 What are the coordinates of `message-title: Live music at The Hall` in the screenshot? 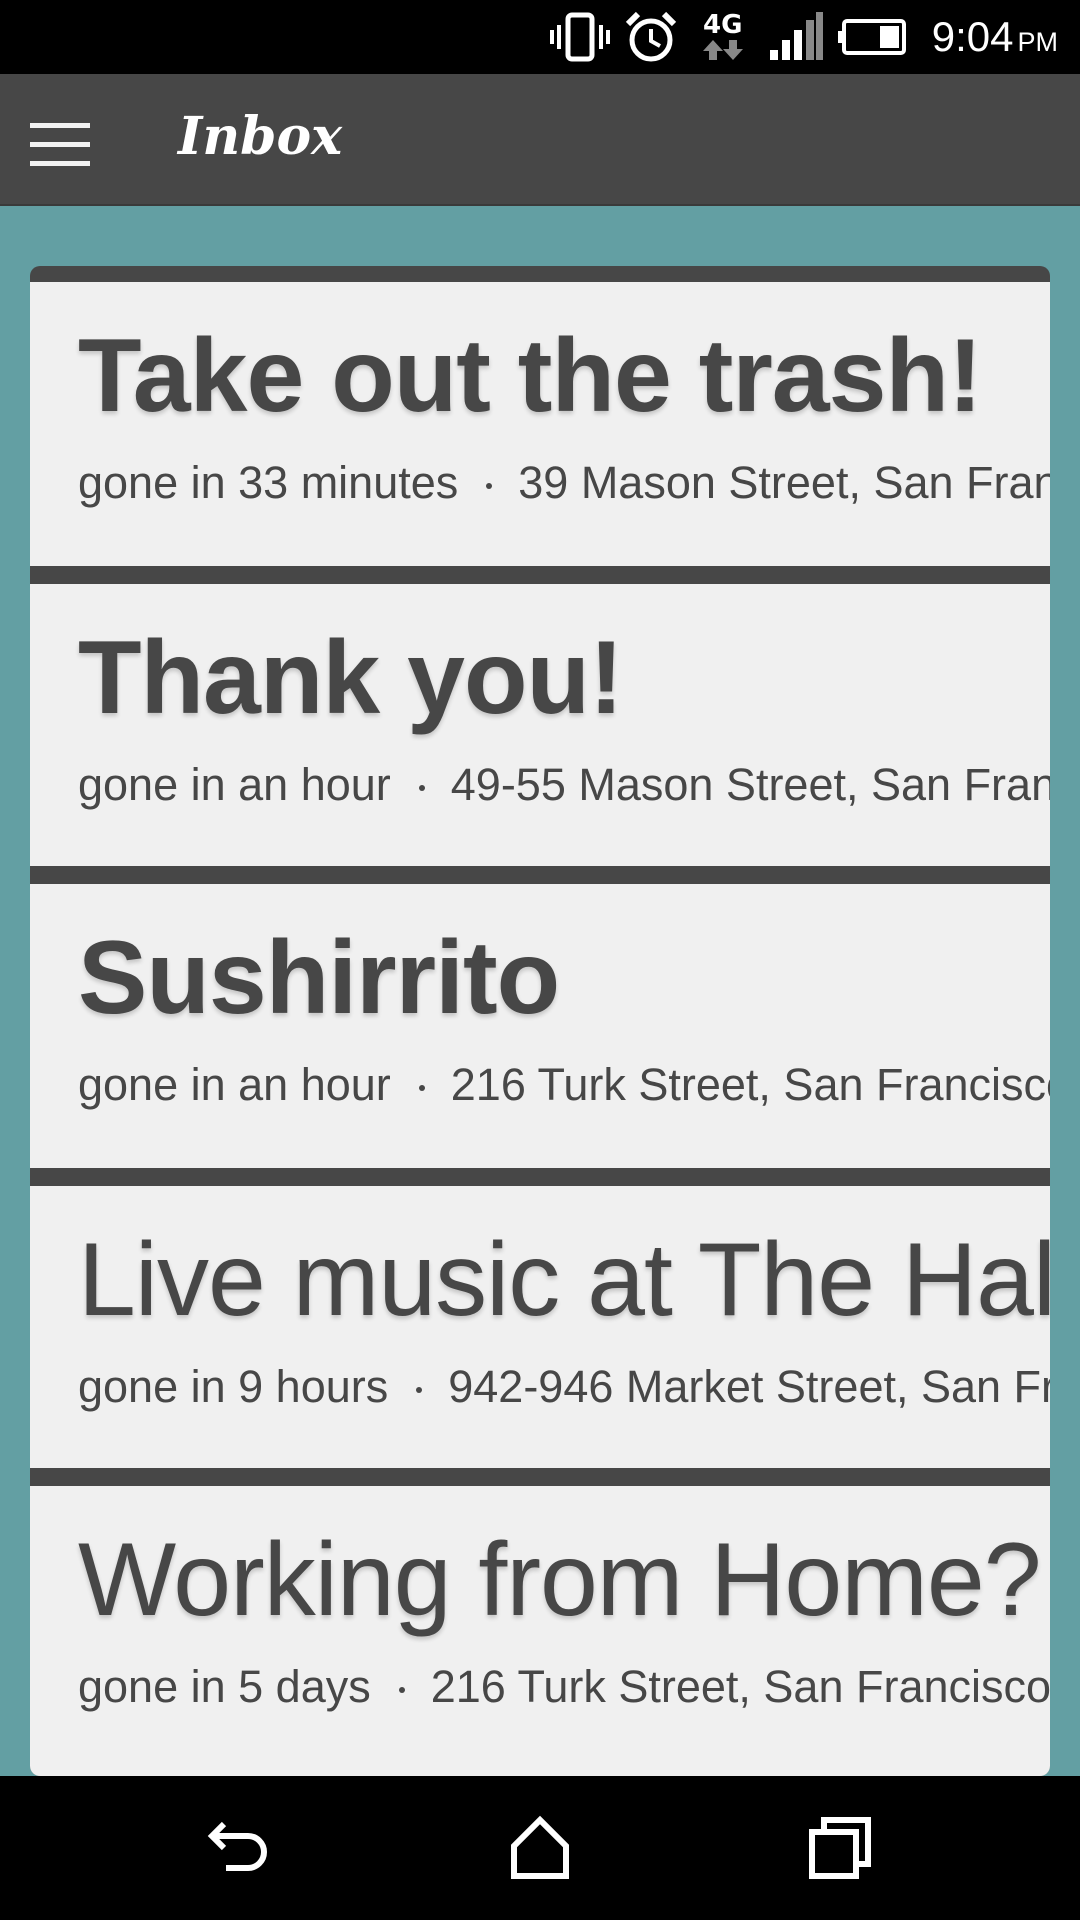 It's located at (564, 1280).